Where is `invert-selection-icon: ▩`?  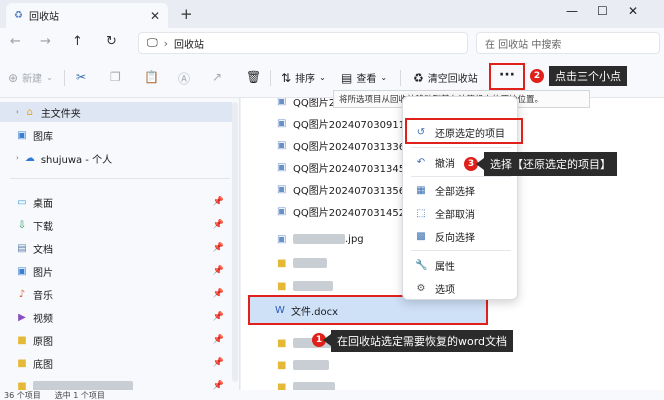 invert-selection-icon: ▩ is located at coordinates (421, 236).